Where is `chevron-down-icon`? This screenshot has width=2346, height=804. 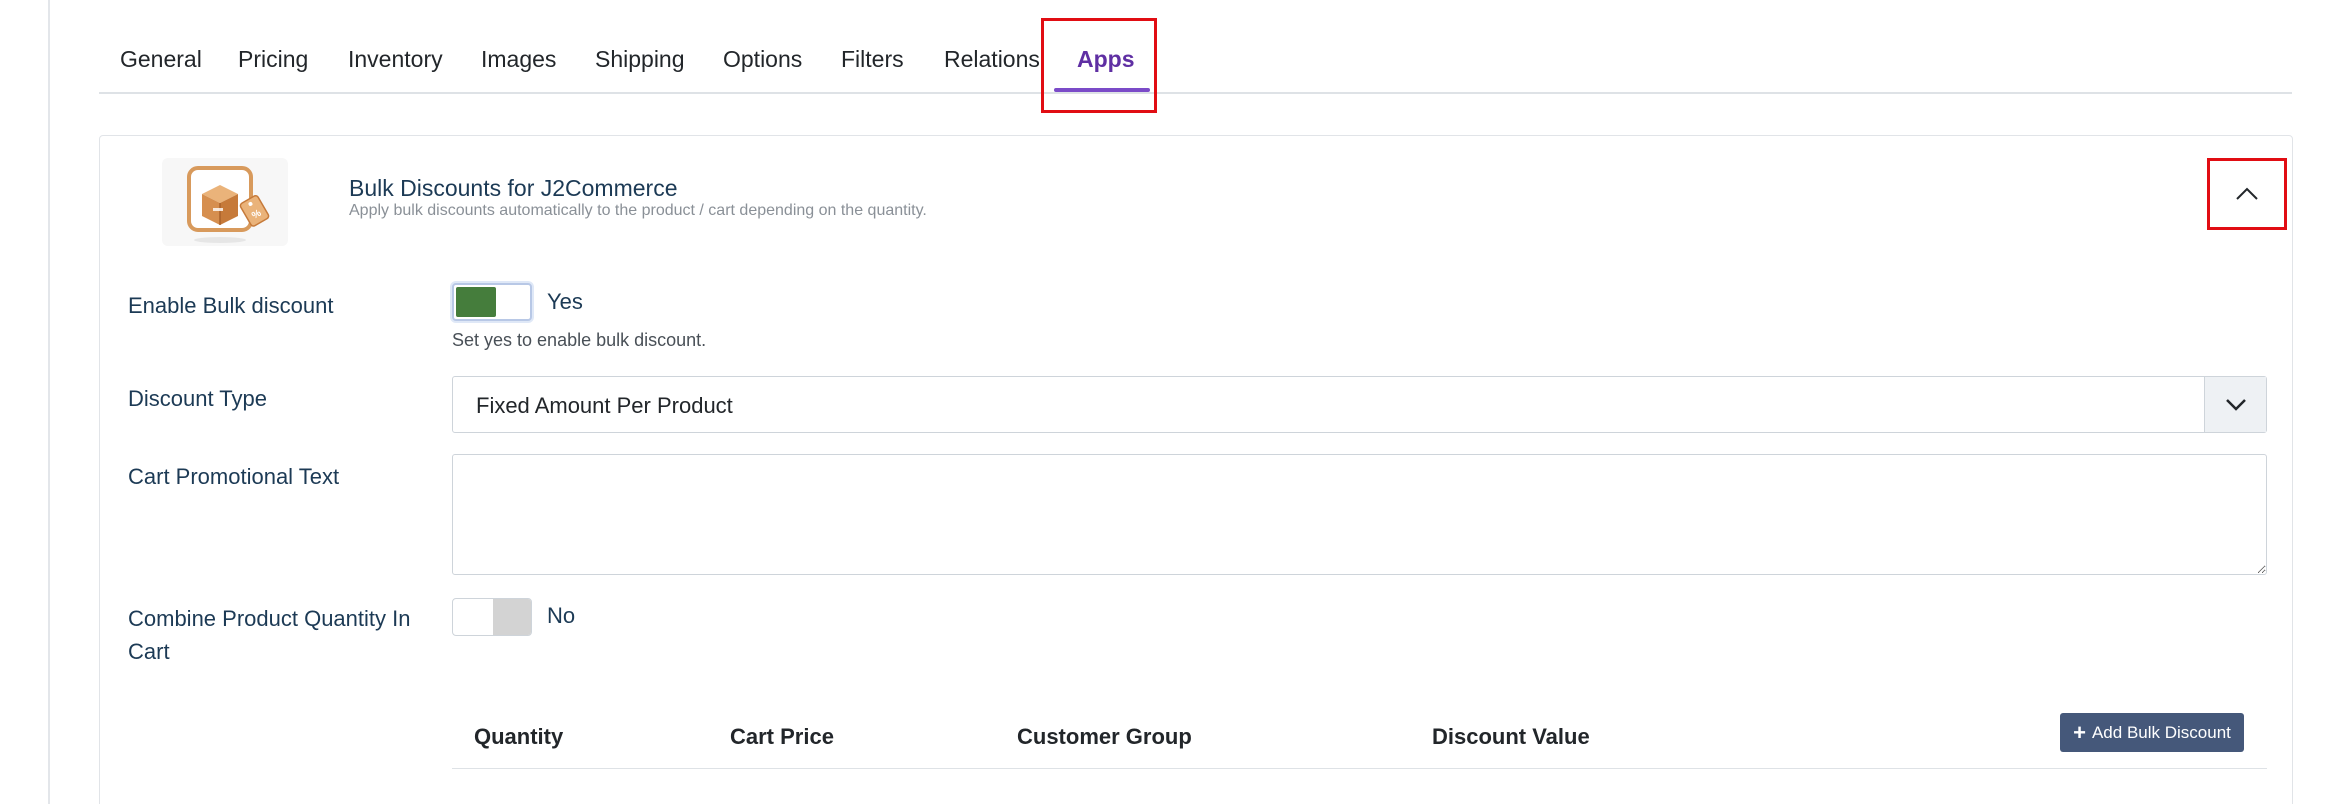
chevron-down-icon is located at coordinates (2235, 404).